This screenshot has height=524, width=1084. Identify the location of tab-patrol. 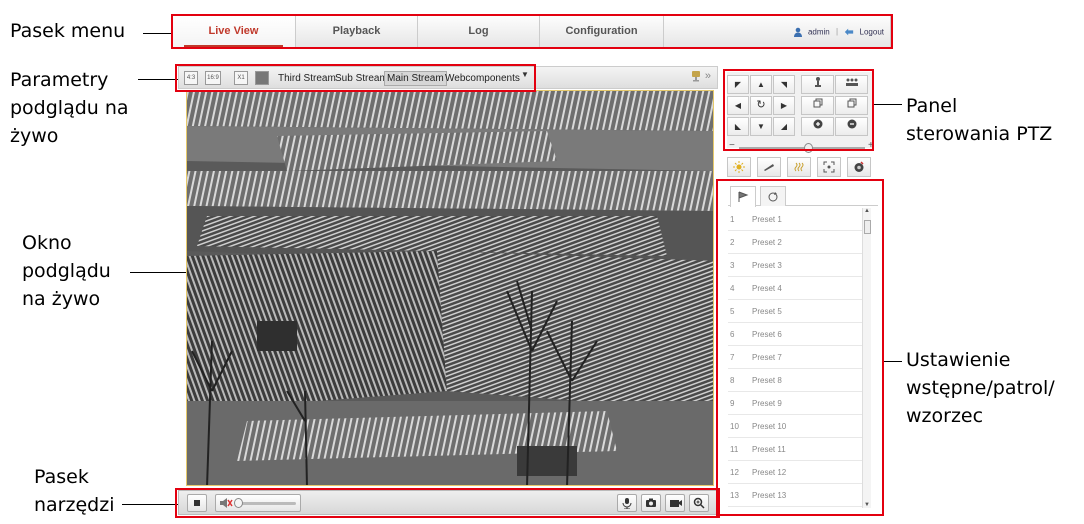
(773, 196).